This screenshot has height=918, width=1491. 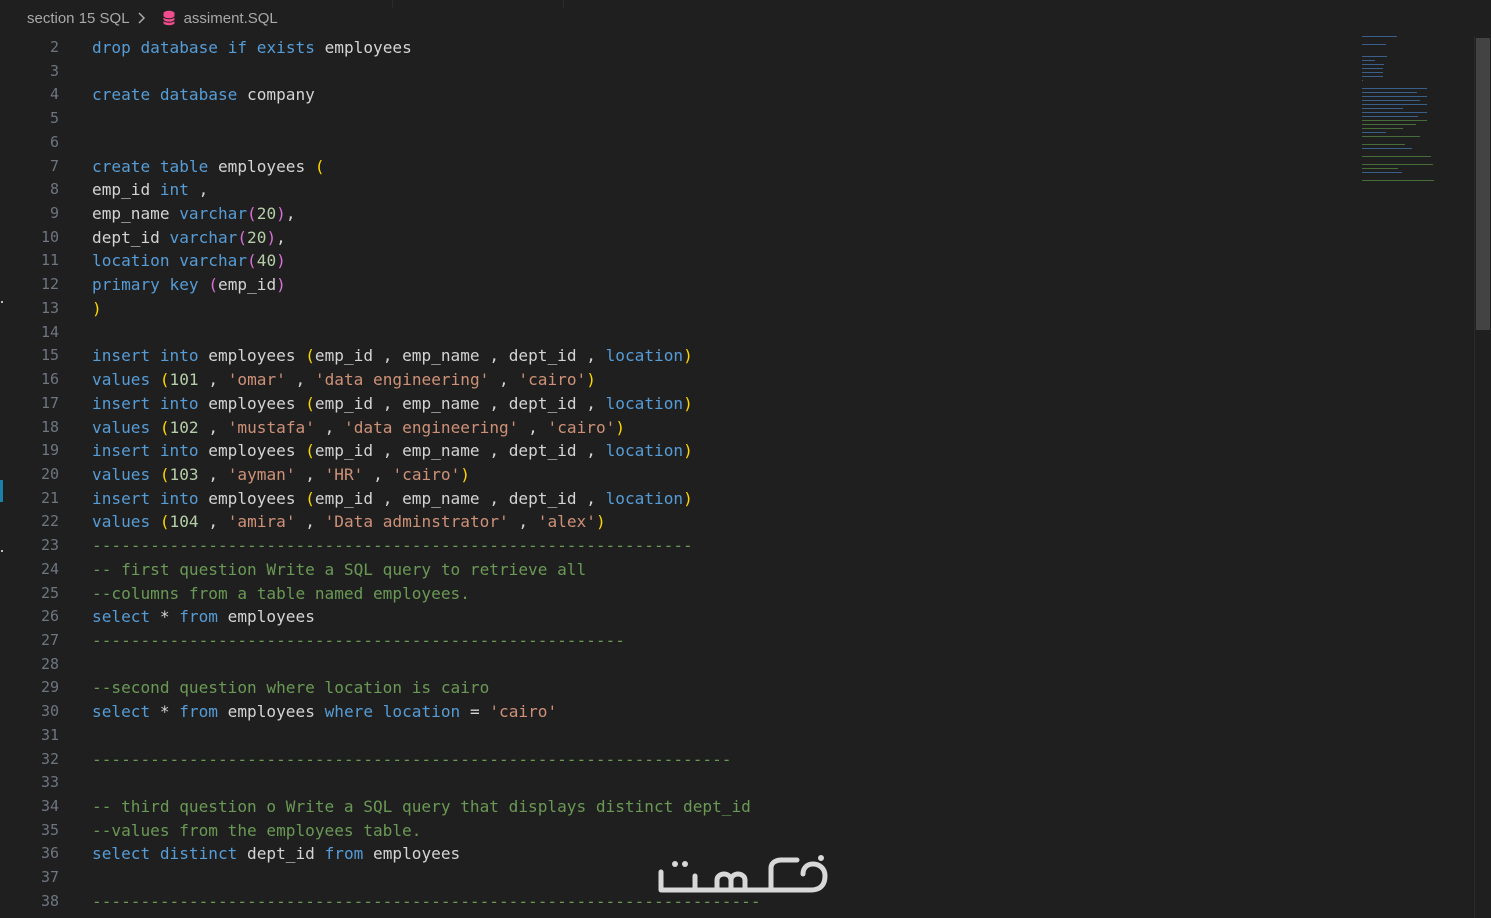 What do you see at coordinates (179, 498) in the screenshot?
I see `code-token: into` at bounding box center [179, 498].